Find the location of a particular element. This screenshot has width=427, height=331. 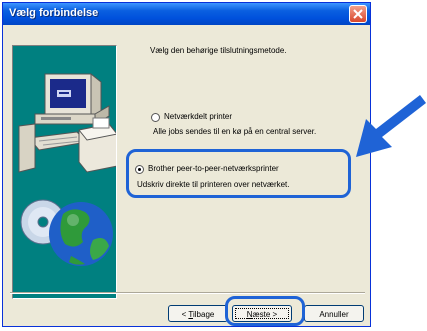

option-peer-to-peer-label: Brother peer-to-peer-netværksprinter is located at coordinates (213, 168).